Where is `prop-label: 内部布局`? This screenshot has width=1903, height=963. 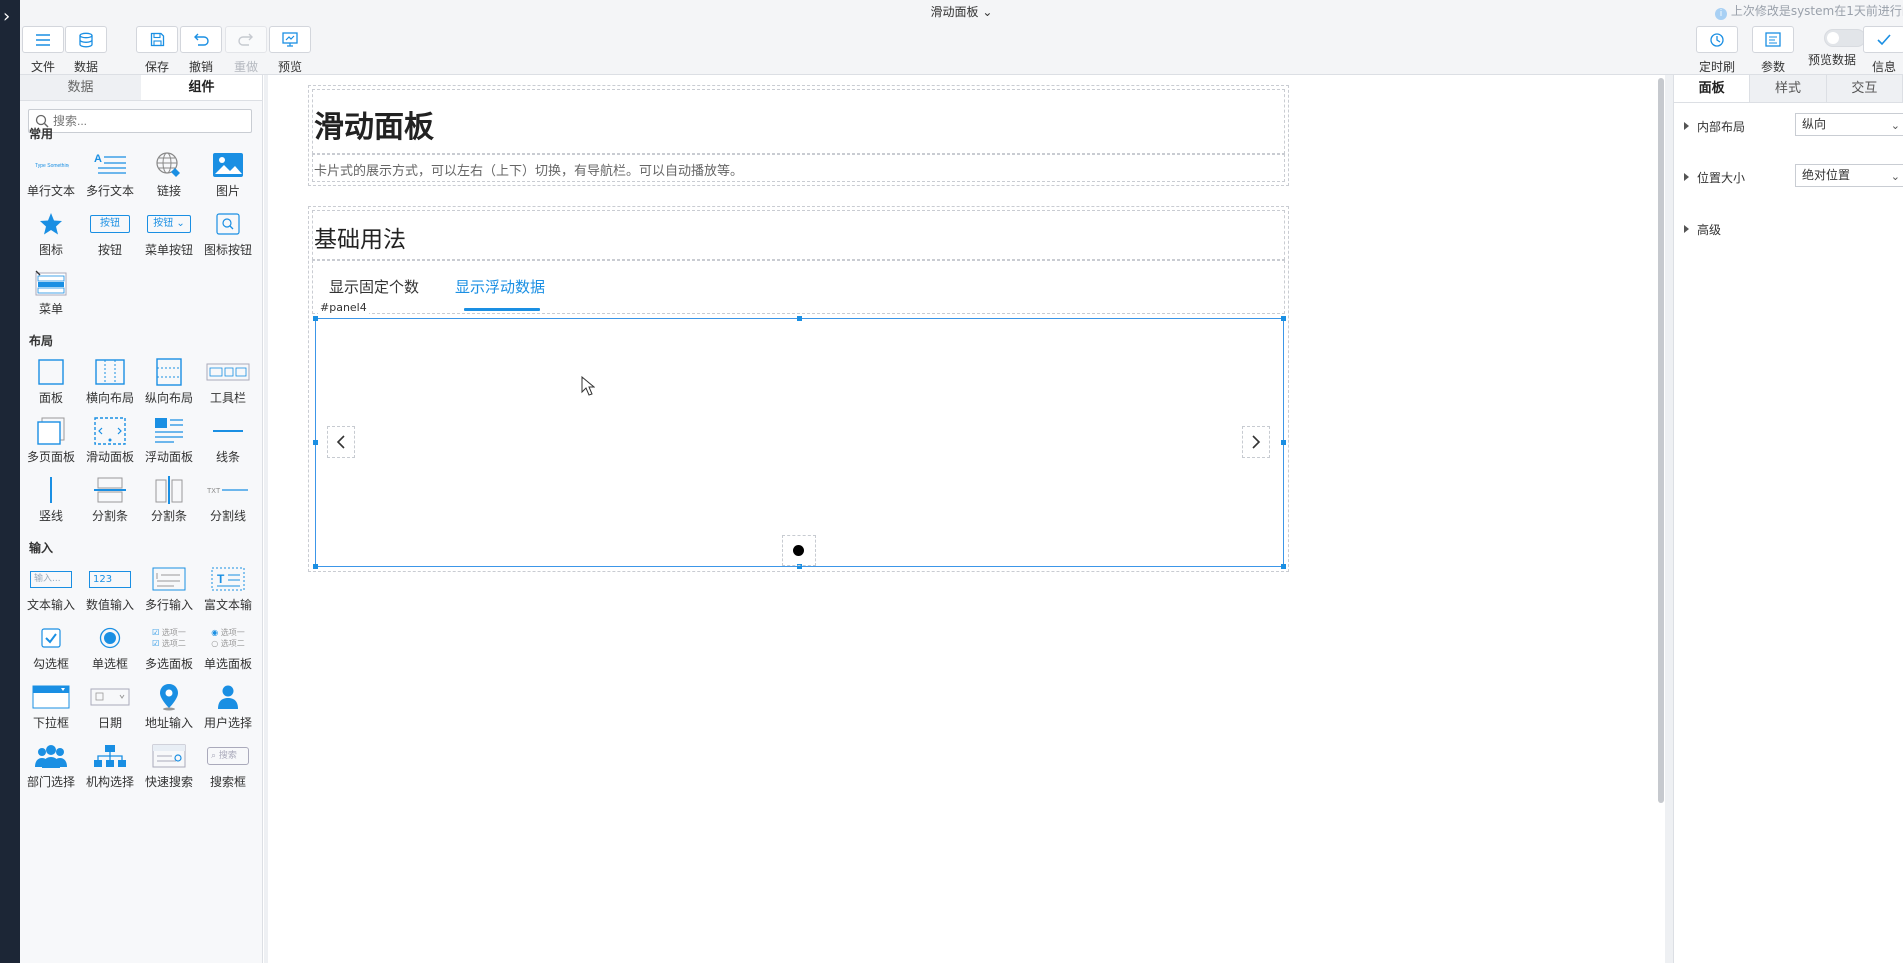 prop-label: 内部布局 is located at coordinates (1721, 127).